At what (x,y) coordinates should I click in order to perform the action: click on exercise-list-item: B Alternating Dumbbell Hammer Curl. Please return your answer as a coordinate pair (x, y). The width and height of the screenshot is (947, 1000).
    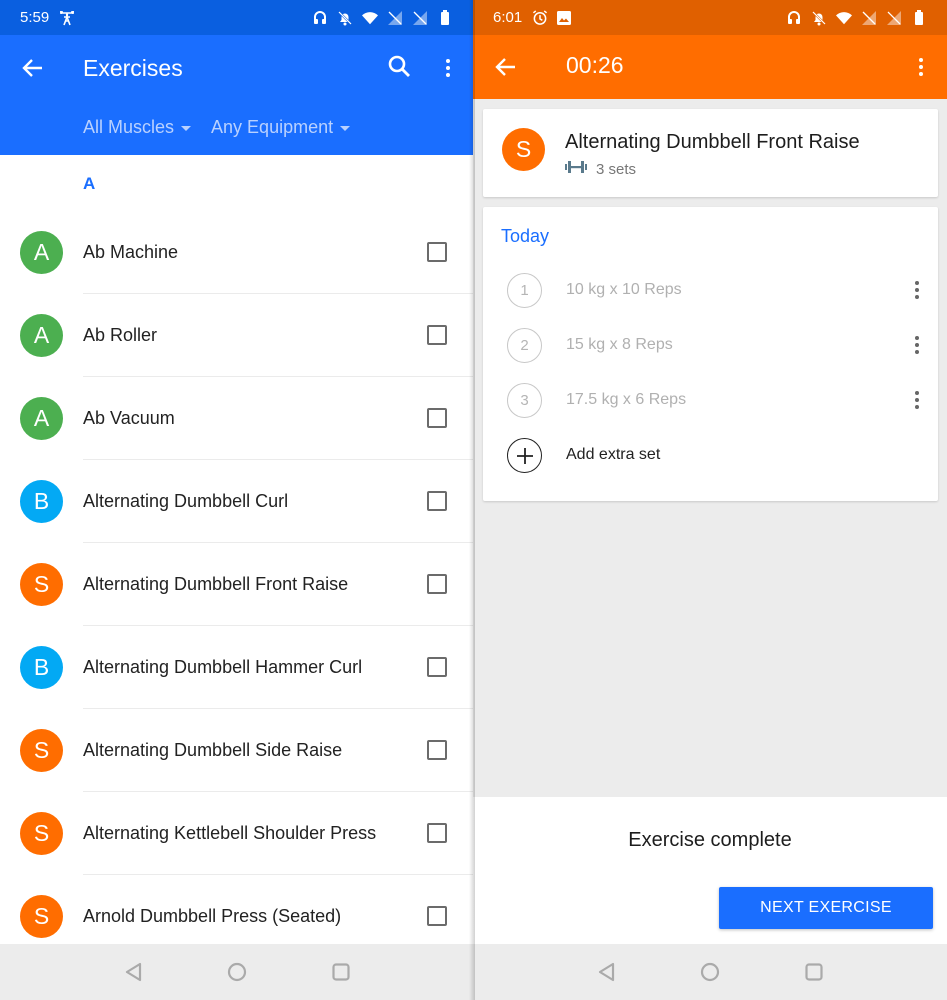
    Looking at the image, I should click on (236, 667).